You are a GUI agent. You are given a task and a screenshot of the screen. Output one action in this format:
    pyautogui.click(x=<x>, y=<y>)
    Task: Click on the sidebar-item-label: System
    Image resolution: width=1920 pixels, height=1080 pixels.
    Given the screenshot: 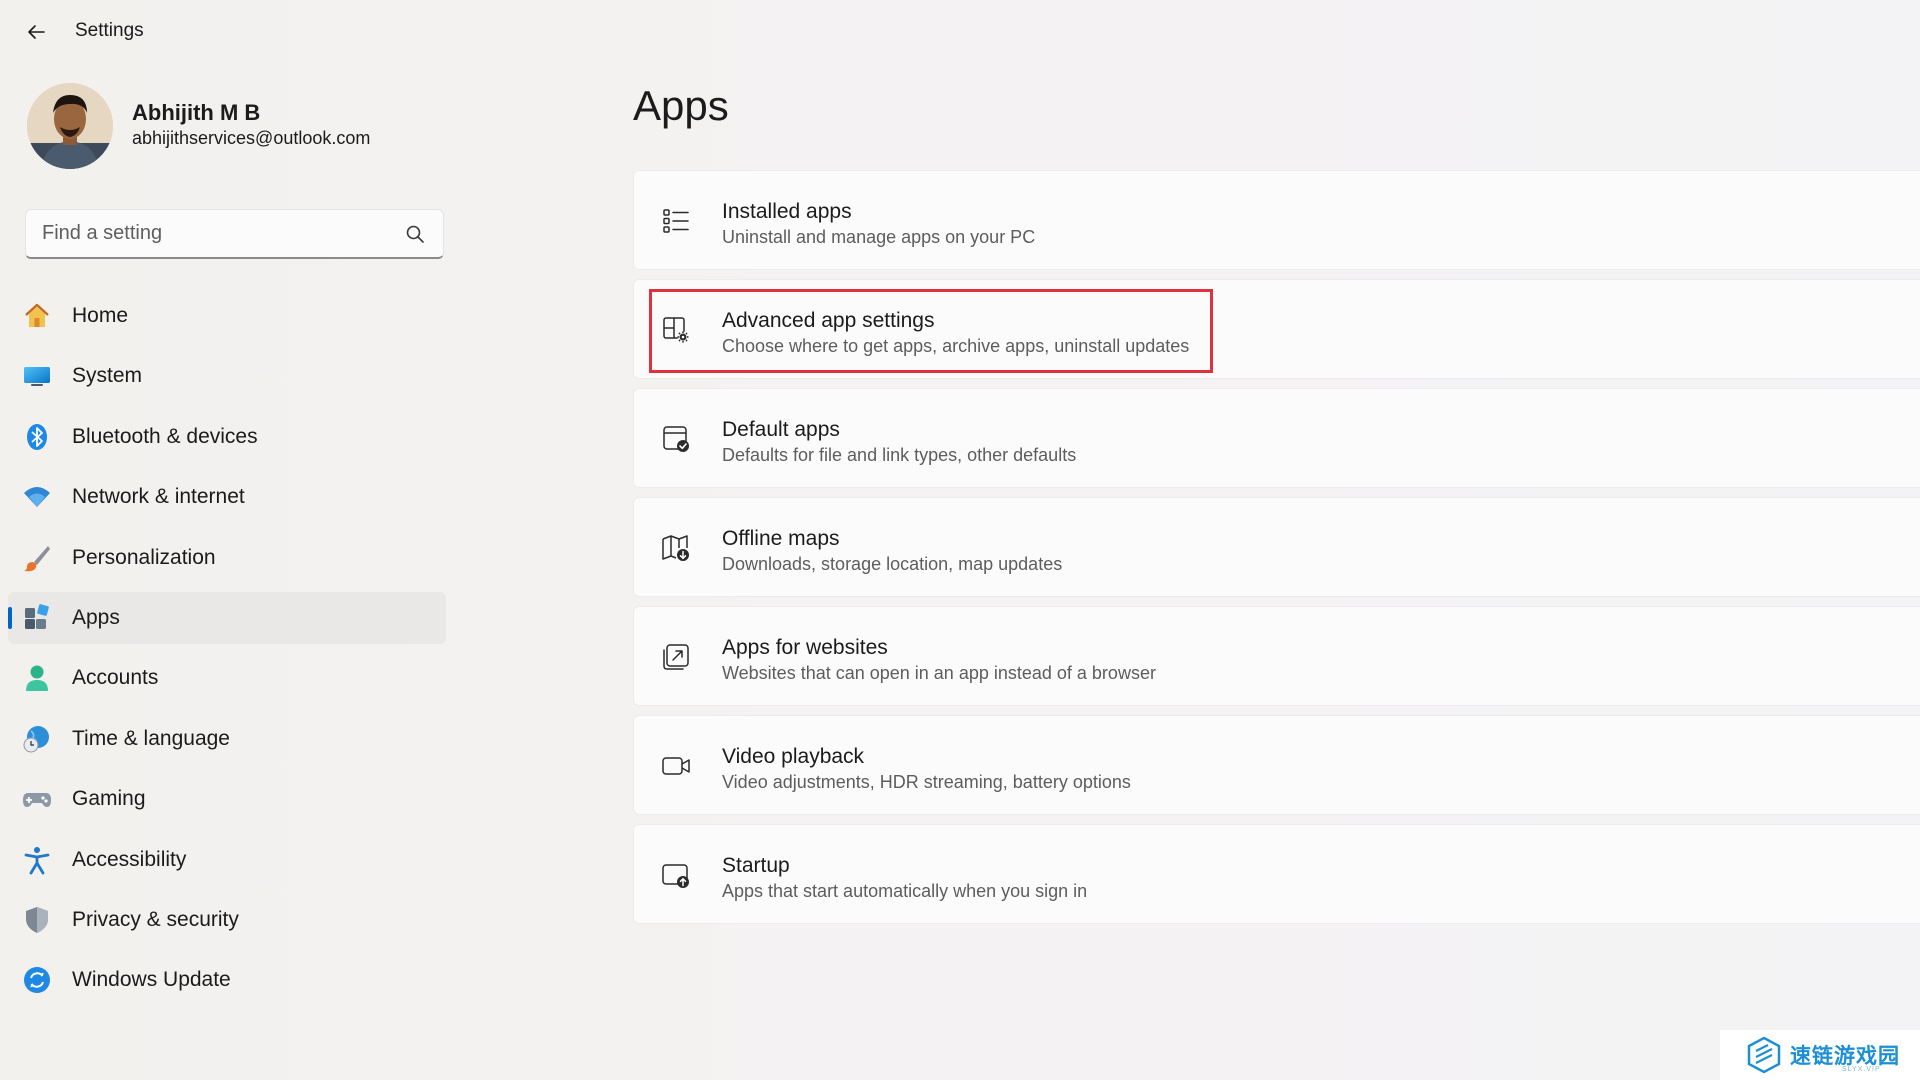 What is the action you would take?
    pyautogui.click(x=107, y=376)
    